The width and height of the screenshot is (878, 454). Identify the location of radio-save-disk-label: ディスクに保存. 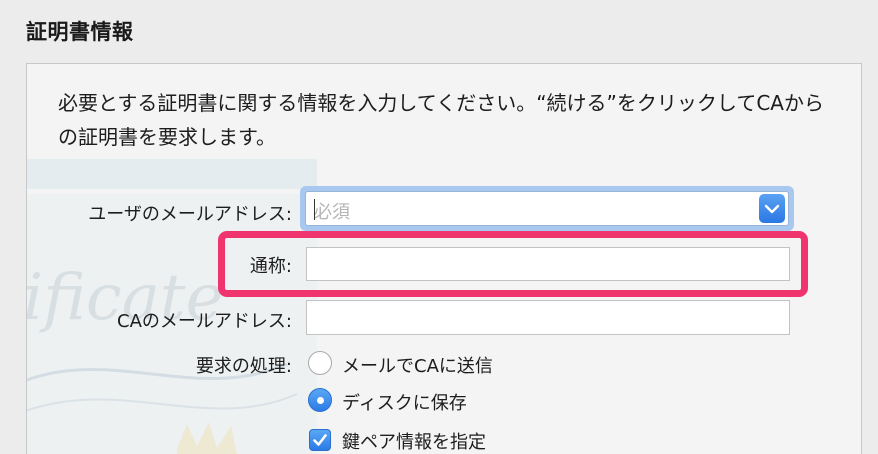
(404, 402).